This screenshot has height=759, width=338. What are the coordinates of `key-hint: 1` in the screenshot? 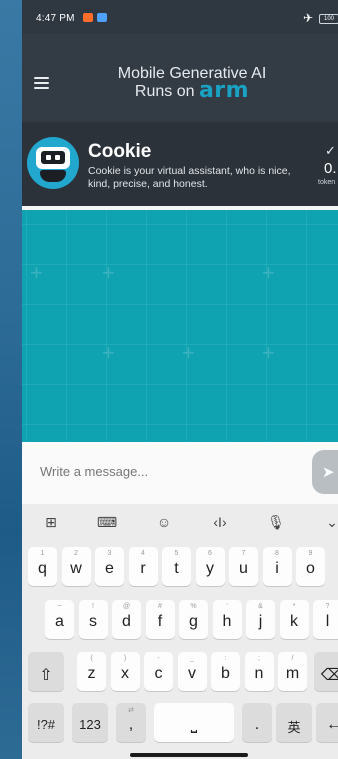 It's located at (42, 553).